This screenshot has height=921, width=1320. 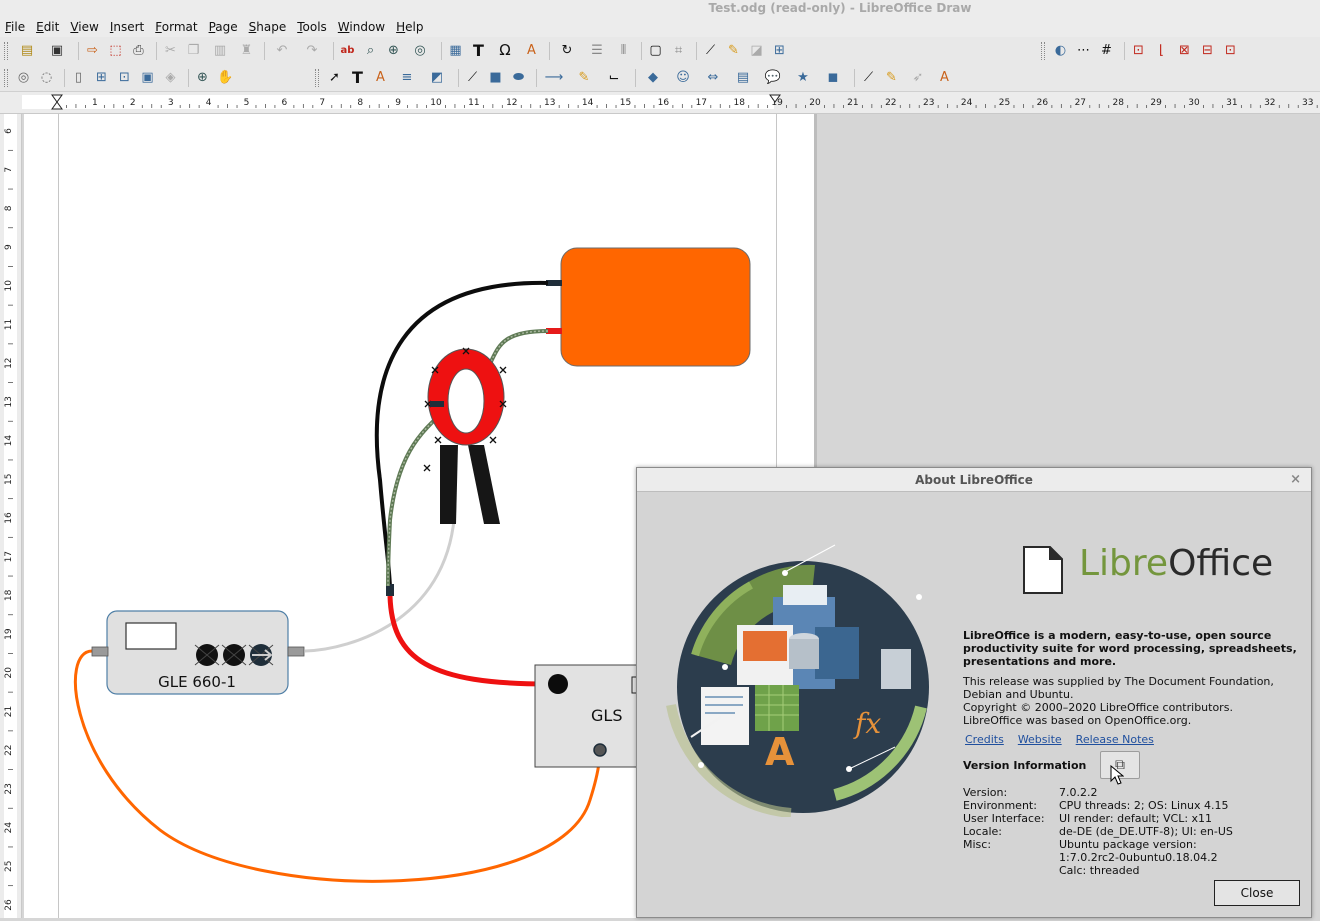 What do you see at coordinates (867, 723) in the screenshot?
I see `illustration-fx-icon: fx` at bounding box center [867, 723].